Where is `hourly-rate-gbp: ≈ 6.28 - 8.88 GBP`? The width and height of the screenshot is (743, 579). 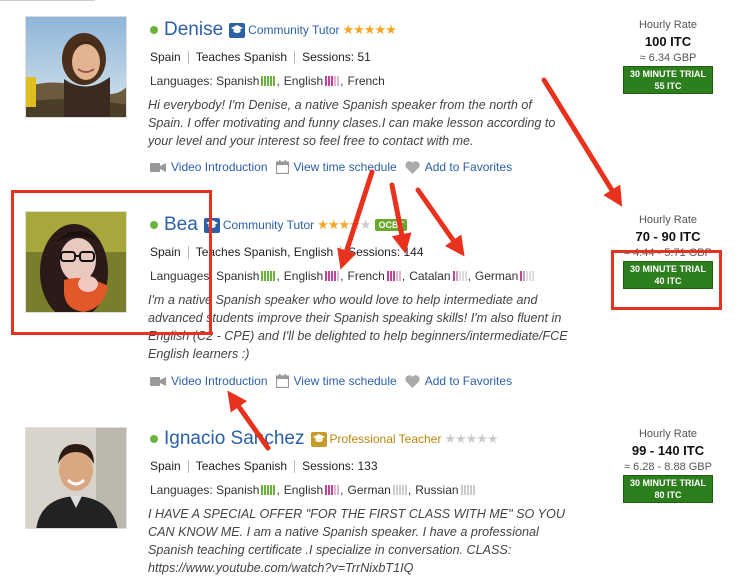
hourly-rate-gbp: ≈ 6.28 - 8.88 GBP is located at coordinates (668, 467).